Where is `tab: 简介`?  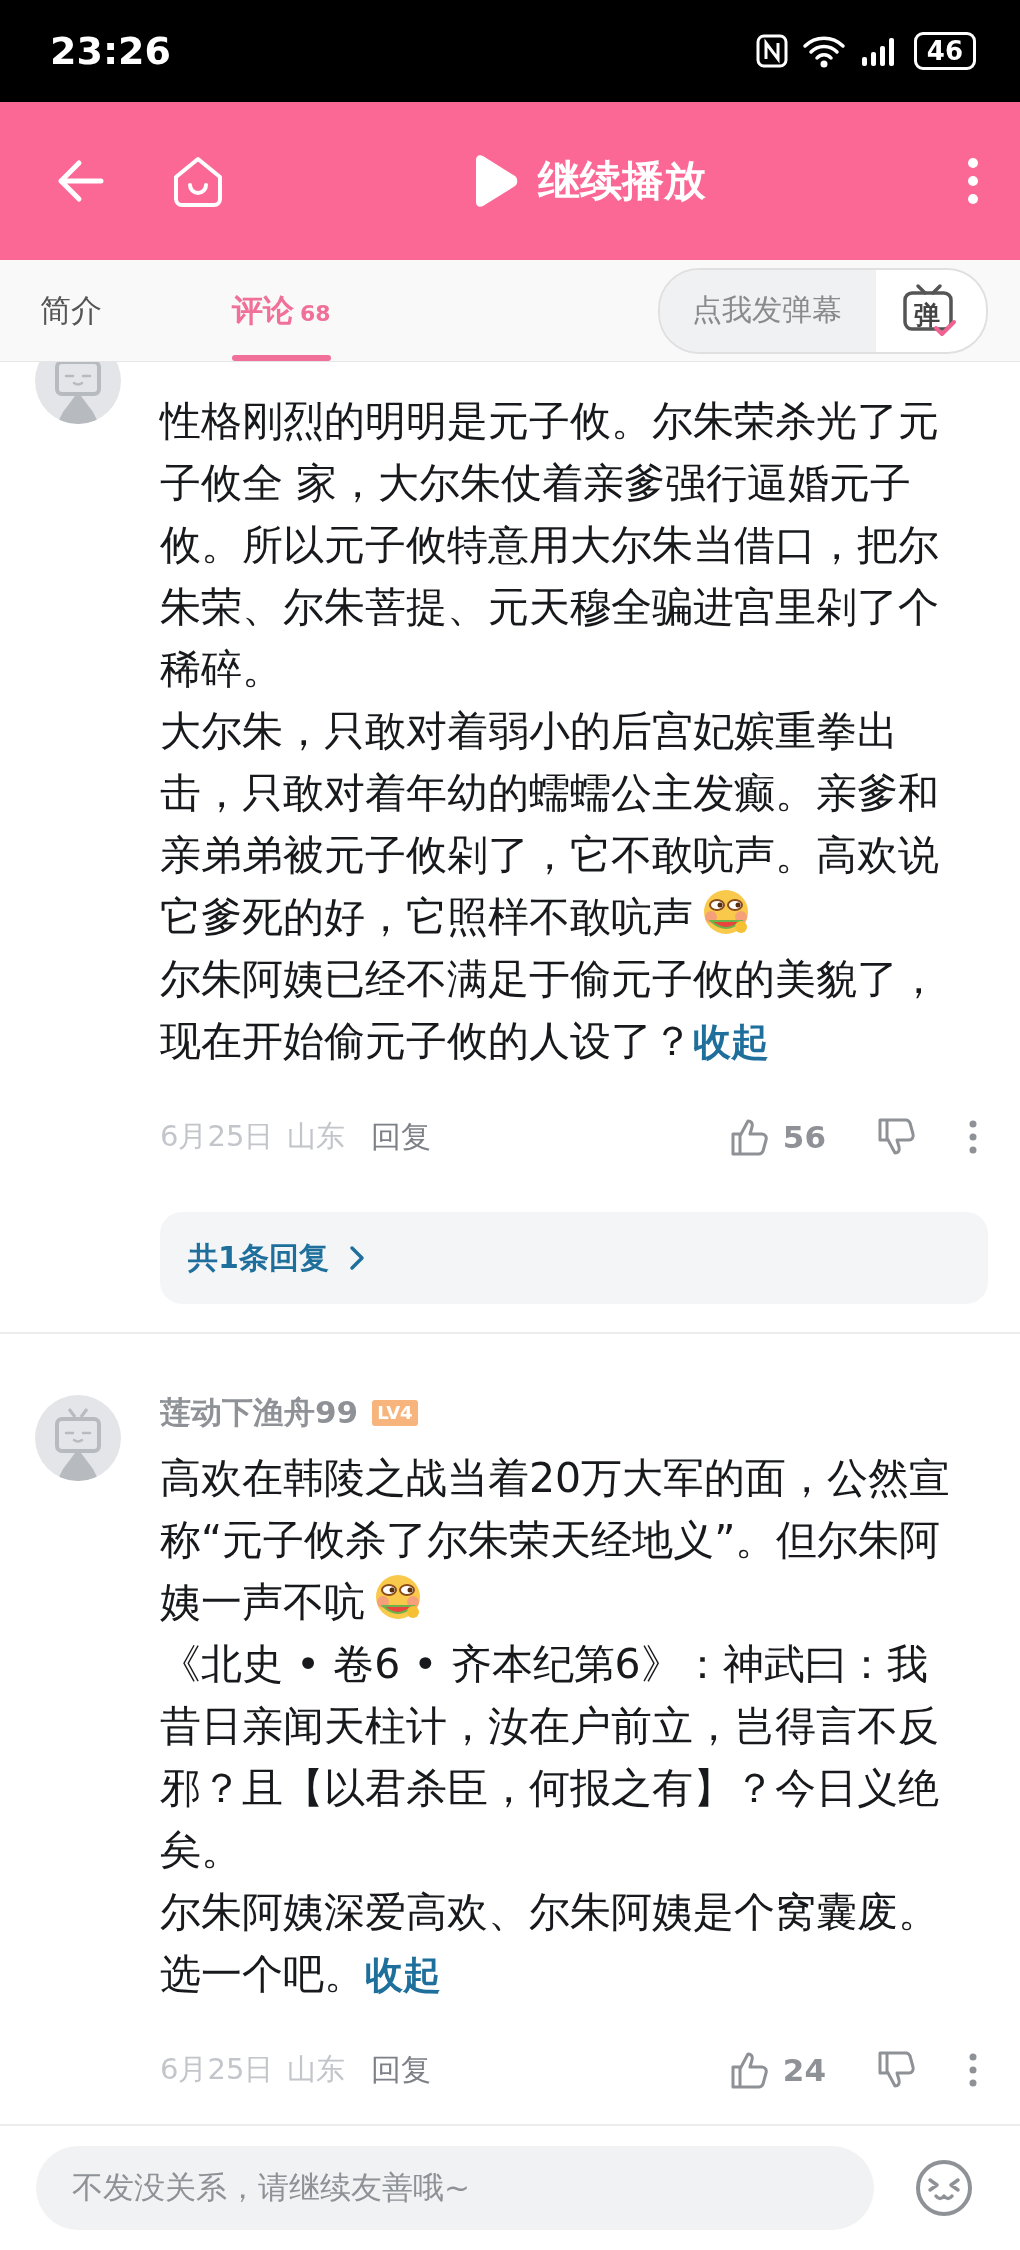 tab: 简介 is located at coordinates (71, 310).